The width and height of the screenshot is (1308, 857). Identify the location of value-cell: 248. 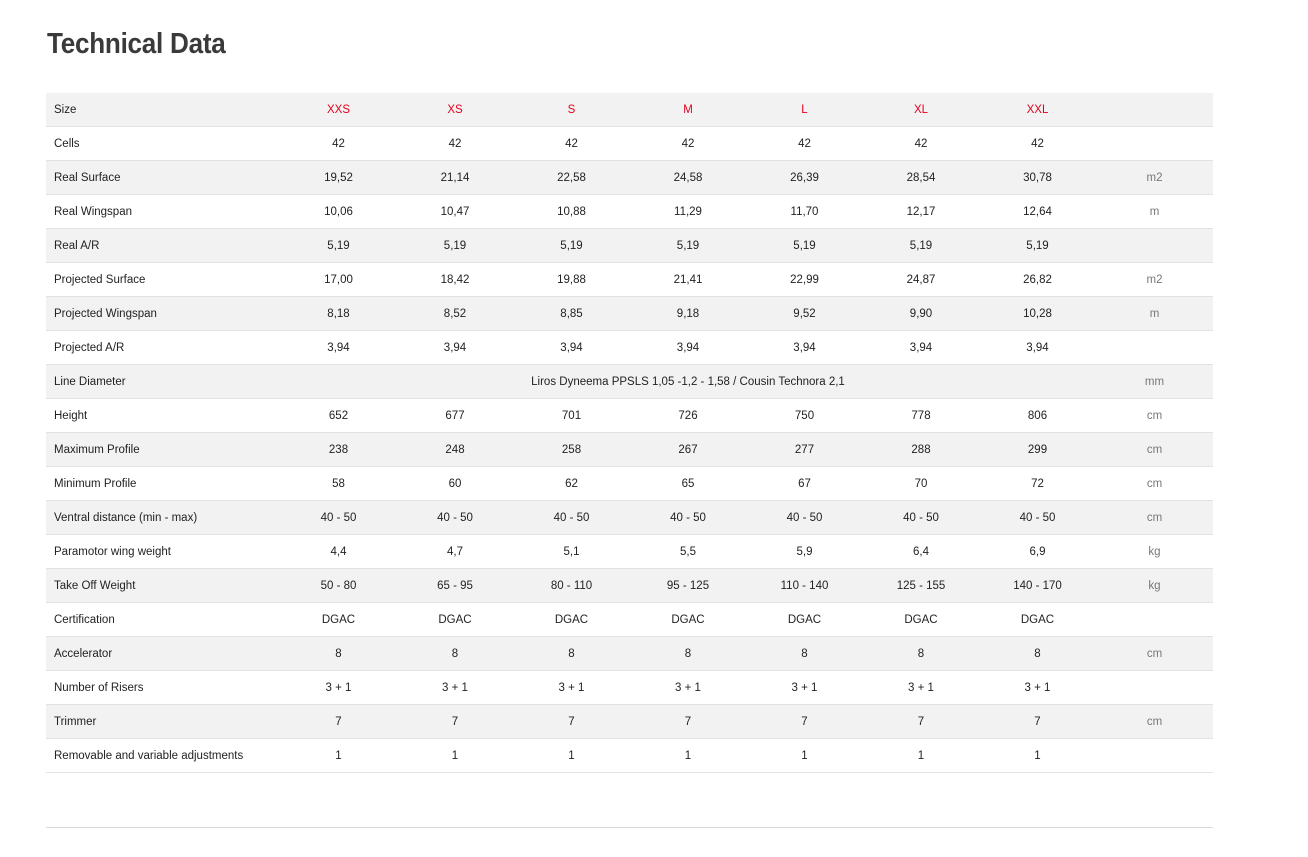
(455, 449).